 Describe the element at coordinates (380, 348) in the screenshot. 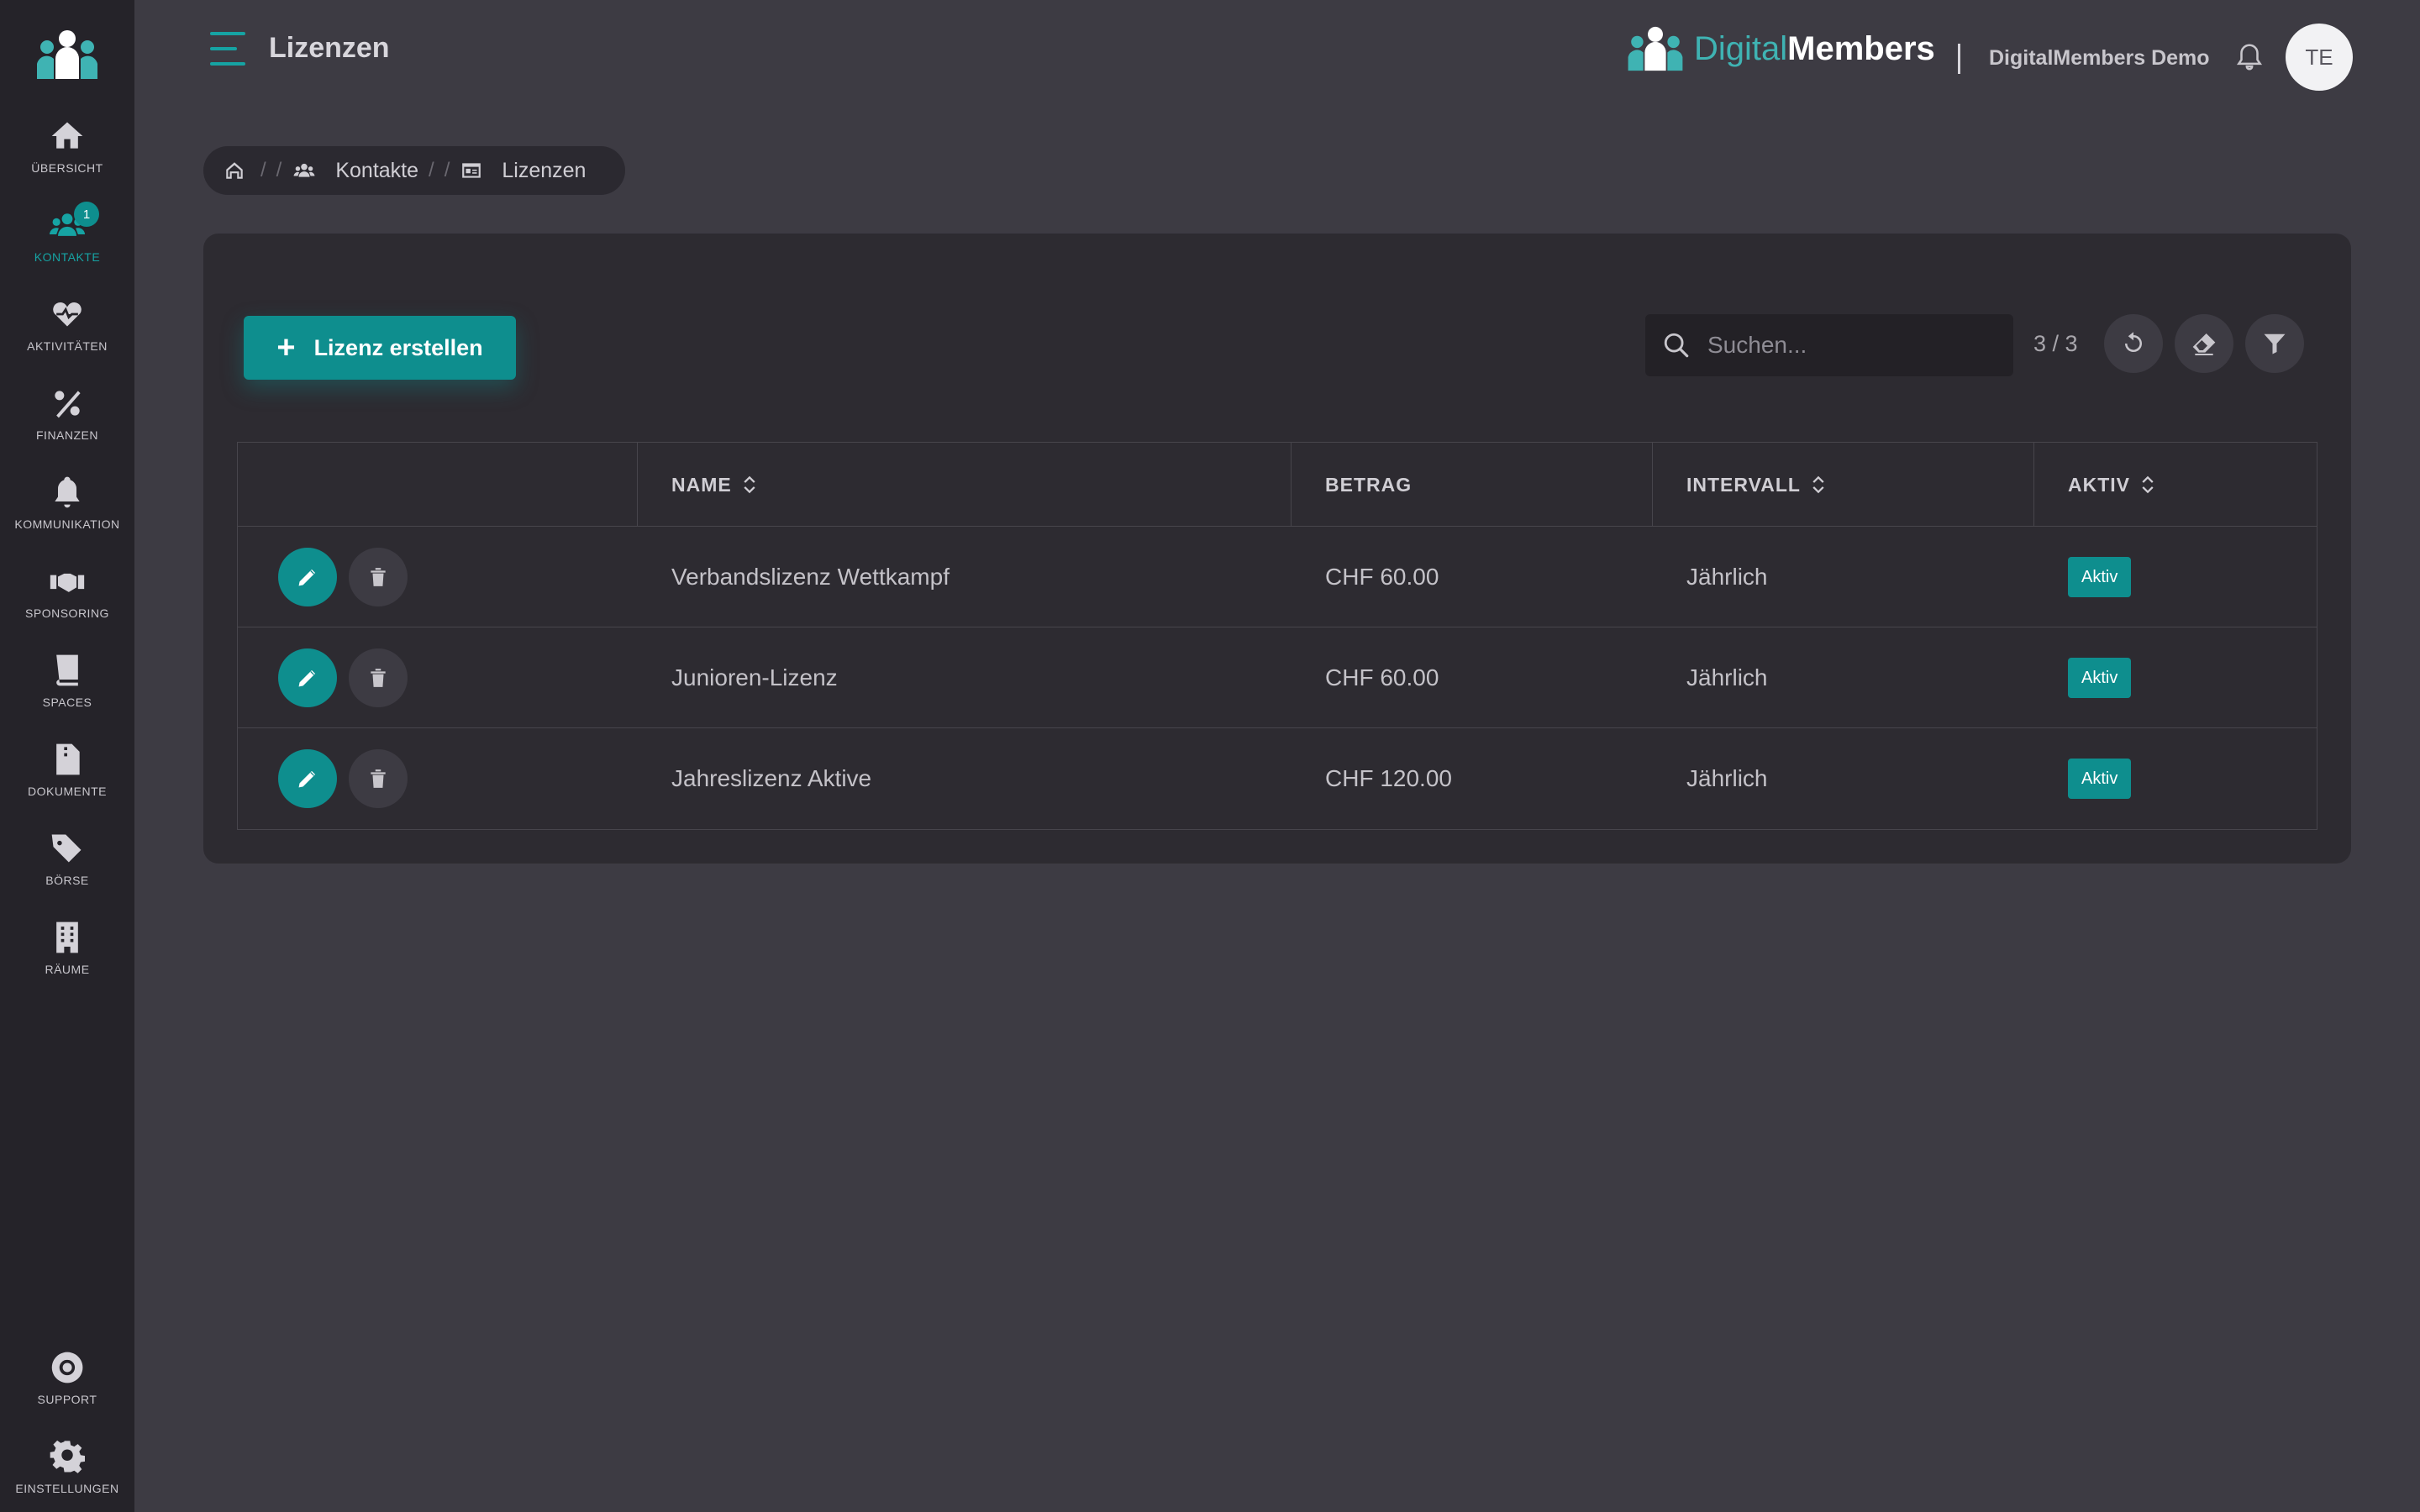

I see `create-license-button: + Lizenz erstellen` at that location.